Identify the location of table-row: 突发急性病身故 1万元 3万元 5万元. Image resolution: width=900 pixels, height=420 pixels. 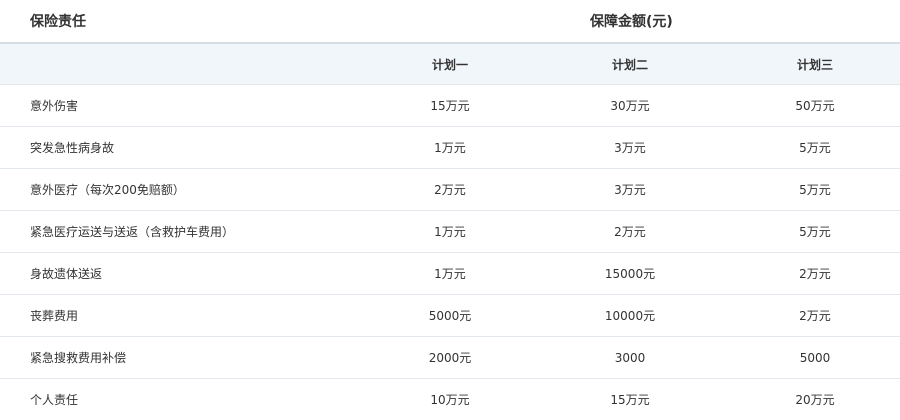
(450, 148).